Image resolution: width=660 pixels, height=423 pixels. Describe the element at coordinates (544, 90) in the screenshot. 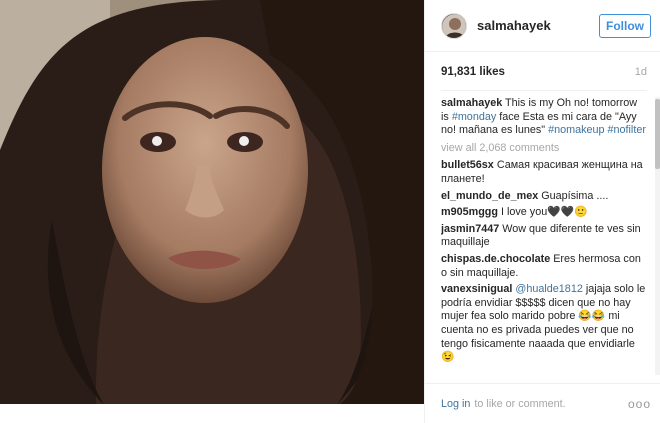

I see `stats-divider` at that location.